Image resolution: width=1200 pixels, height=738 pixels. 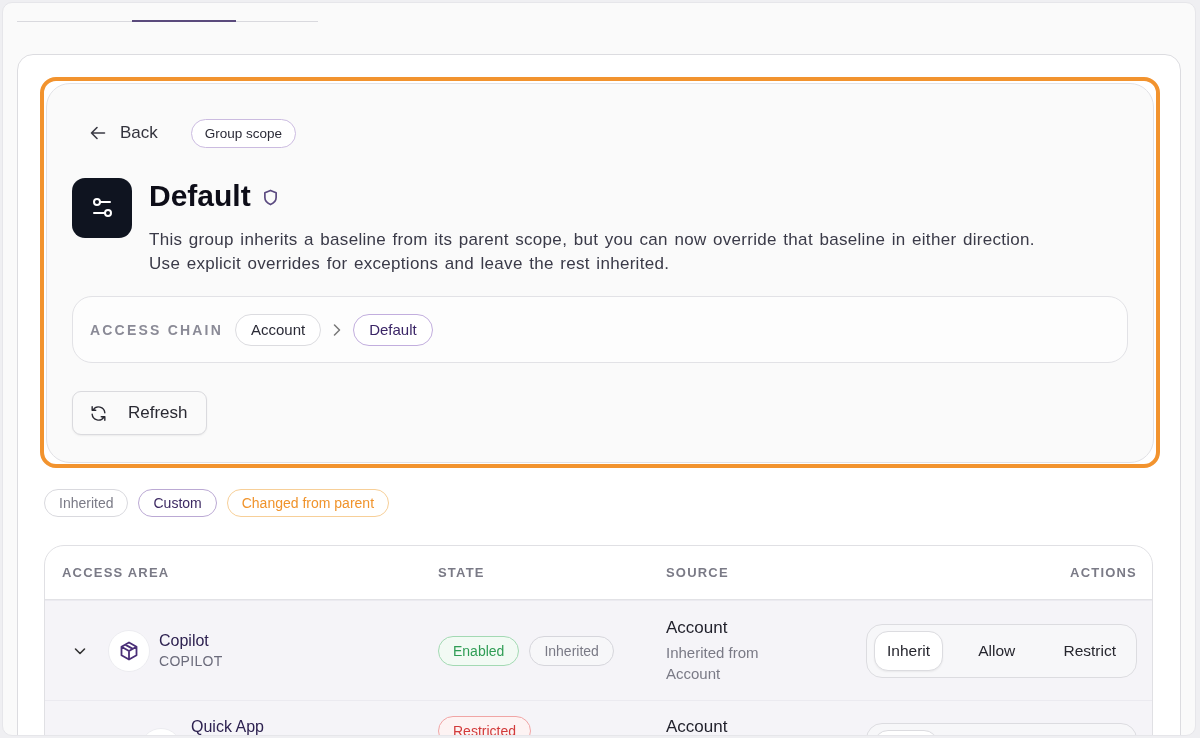 What do you see at coordinates (308, 503) in the screenshot?
I see `legend-tag: Changed from parent` at bounding box center [308, 503].